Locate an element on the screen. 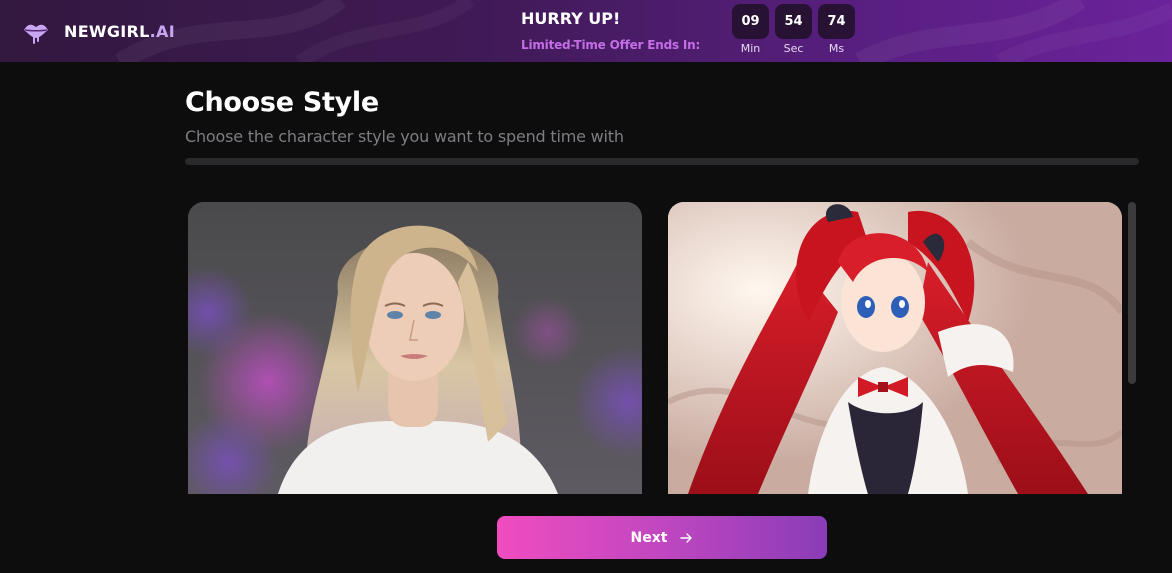  promo-banner: HURRY UP! Limited-Time Offer Ends In: is located at coordinates (610, 30).